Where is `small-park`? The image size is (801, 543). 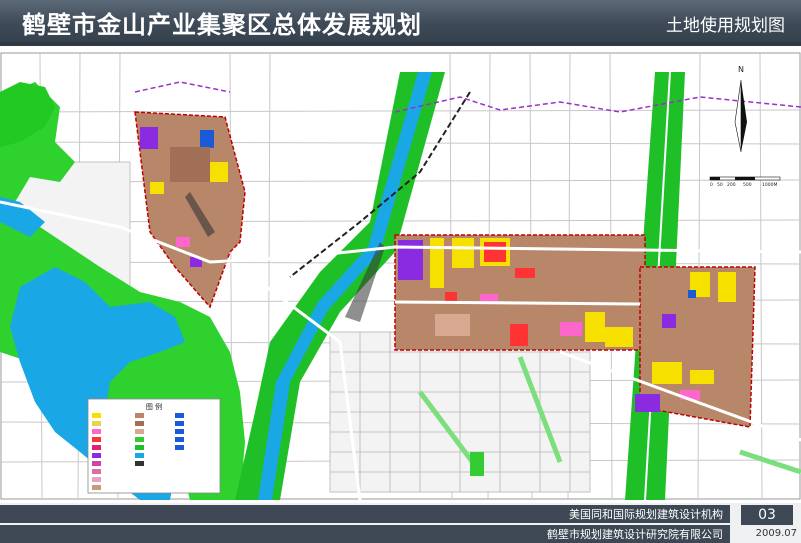 small-park is located at coordinates (477, 464).